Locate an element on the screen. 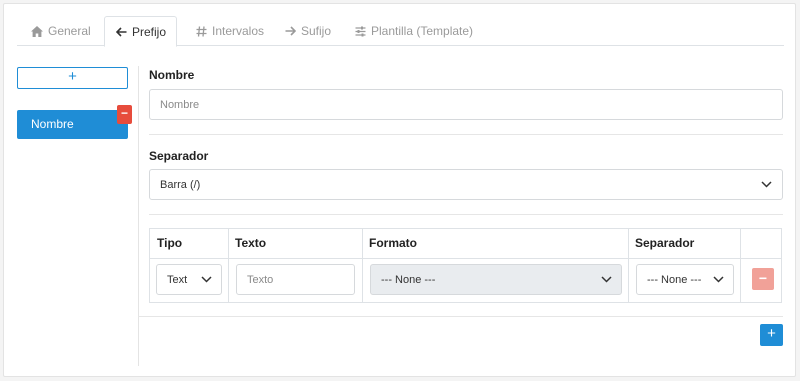 This screenshot has width=800, height=381. texto-input is located at coordinates (295, 279).